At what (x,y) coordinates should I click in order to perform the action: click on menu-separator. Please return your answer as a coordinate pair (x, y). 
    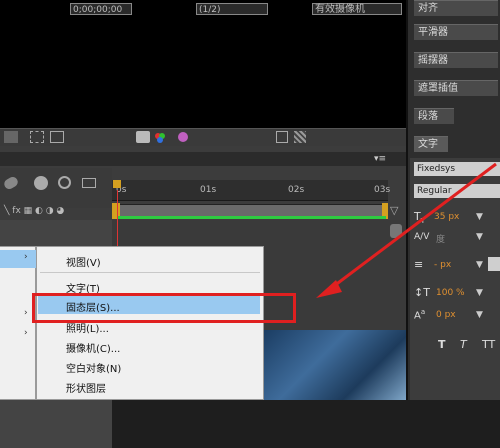
    Looking at the image, I should click on (150, 272).